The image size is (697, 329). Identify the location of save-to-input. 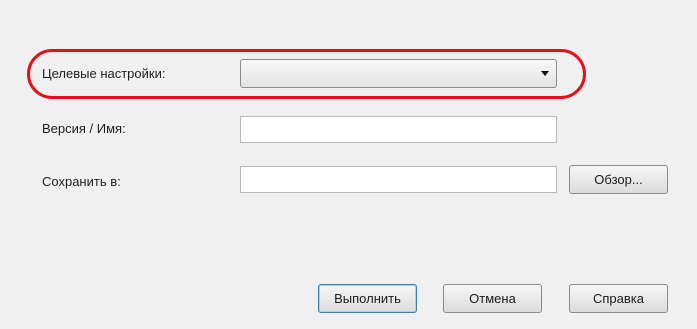
(398, 179).